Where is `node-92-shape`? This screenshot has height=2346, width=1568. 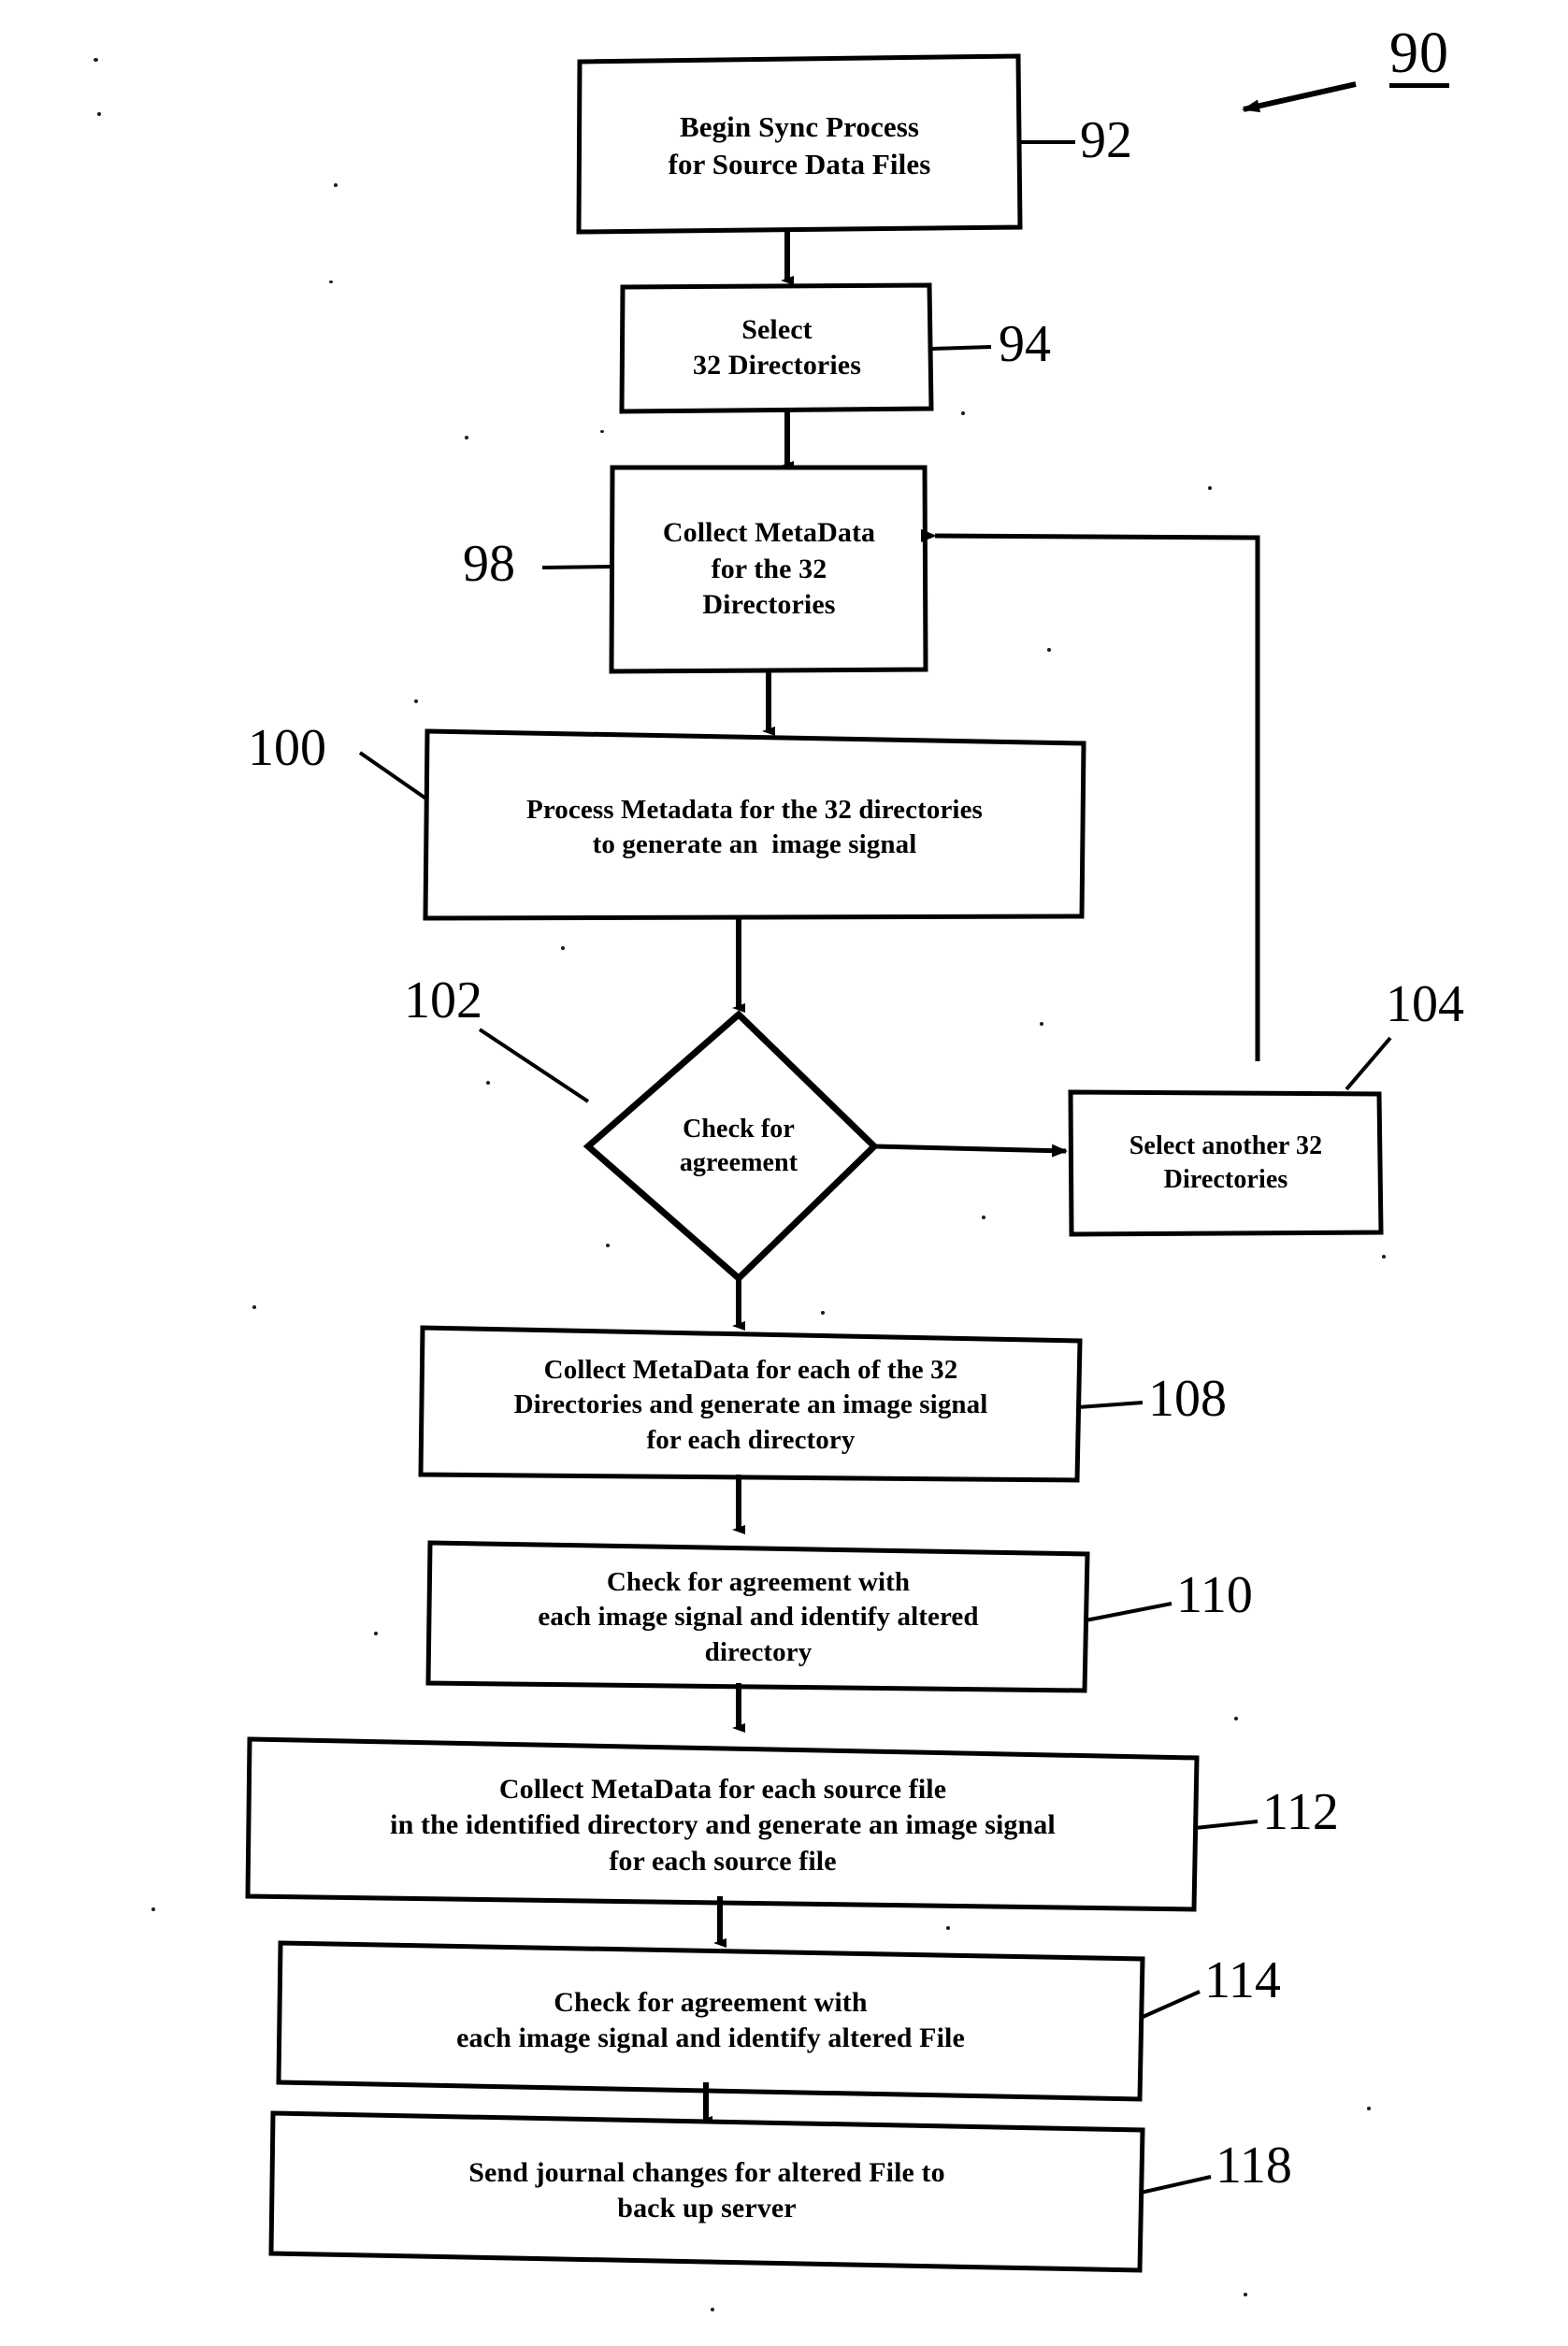 node-92-shape is located at coordinates (799, 144).